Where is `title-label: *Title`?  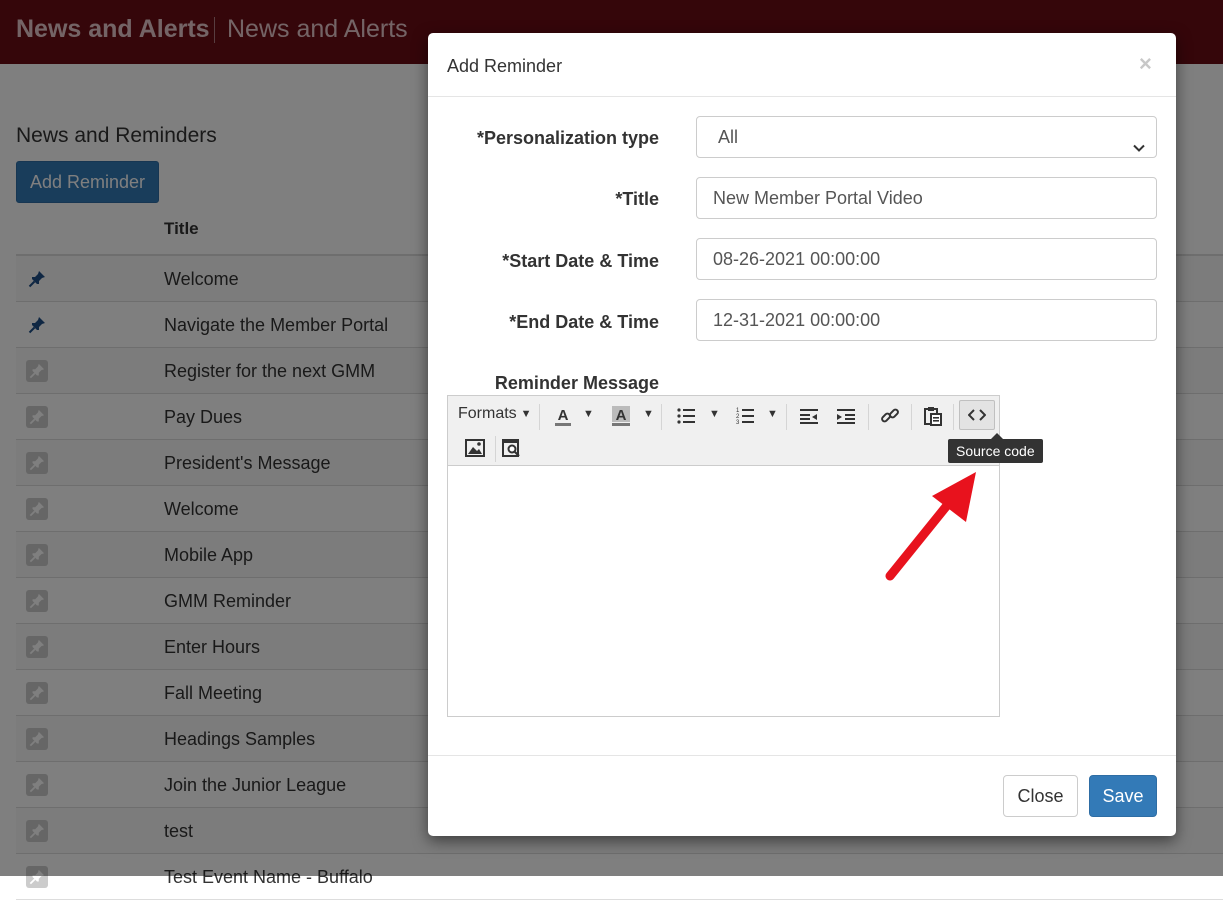 title-label: *Title is located at coordinates (637, 199).